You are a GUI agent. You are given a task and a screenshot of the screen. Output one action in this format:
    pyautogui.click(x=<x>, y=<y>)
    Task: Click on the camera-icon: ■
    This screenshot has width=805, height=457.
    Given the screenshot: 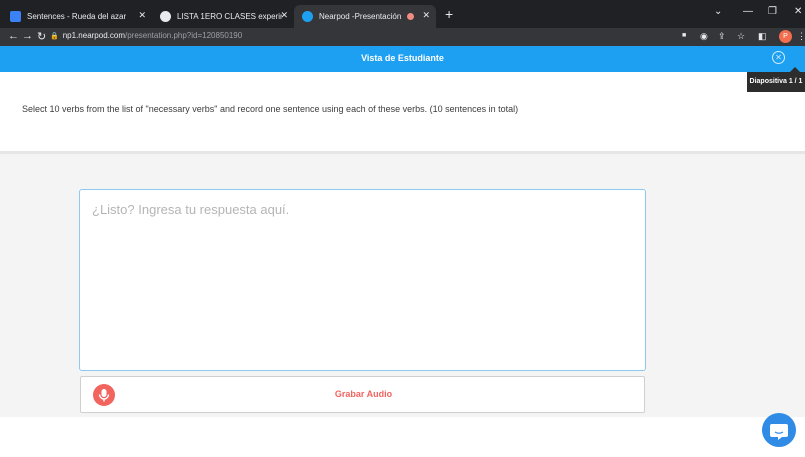 What is the action you would take?
    pyautogui.click(x=684, y=35)
    